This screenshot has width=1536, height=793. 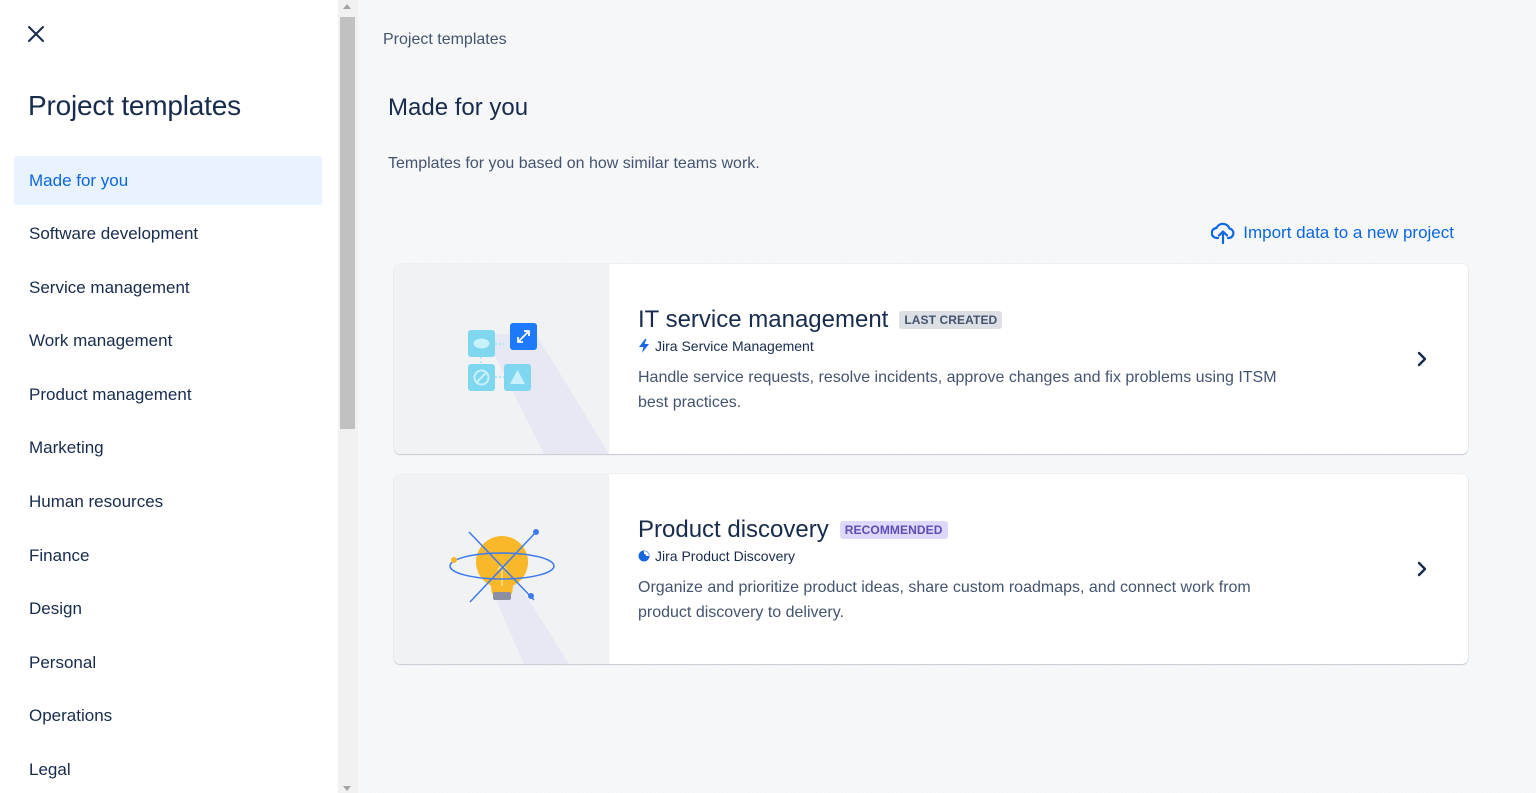 What do you see at coordinates (168, 555) in the screenshot?
I see `sidebar-item-finance: Finance` at bounding box center [168, 555].